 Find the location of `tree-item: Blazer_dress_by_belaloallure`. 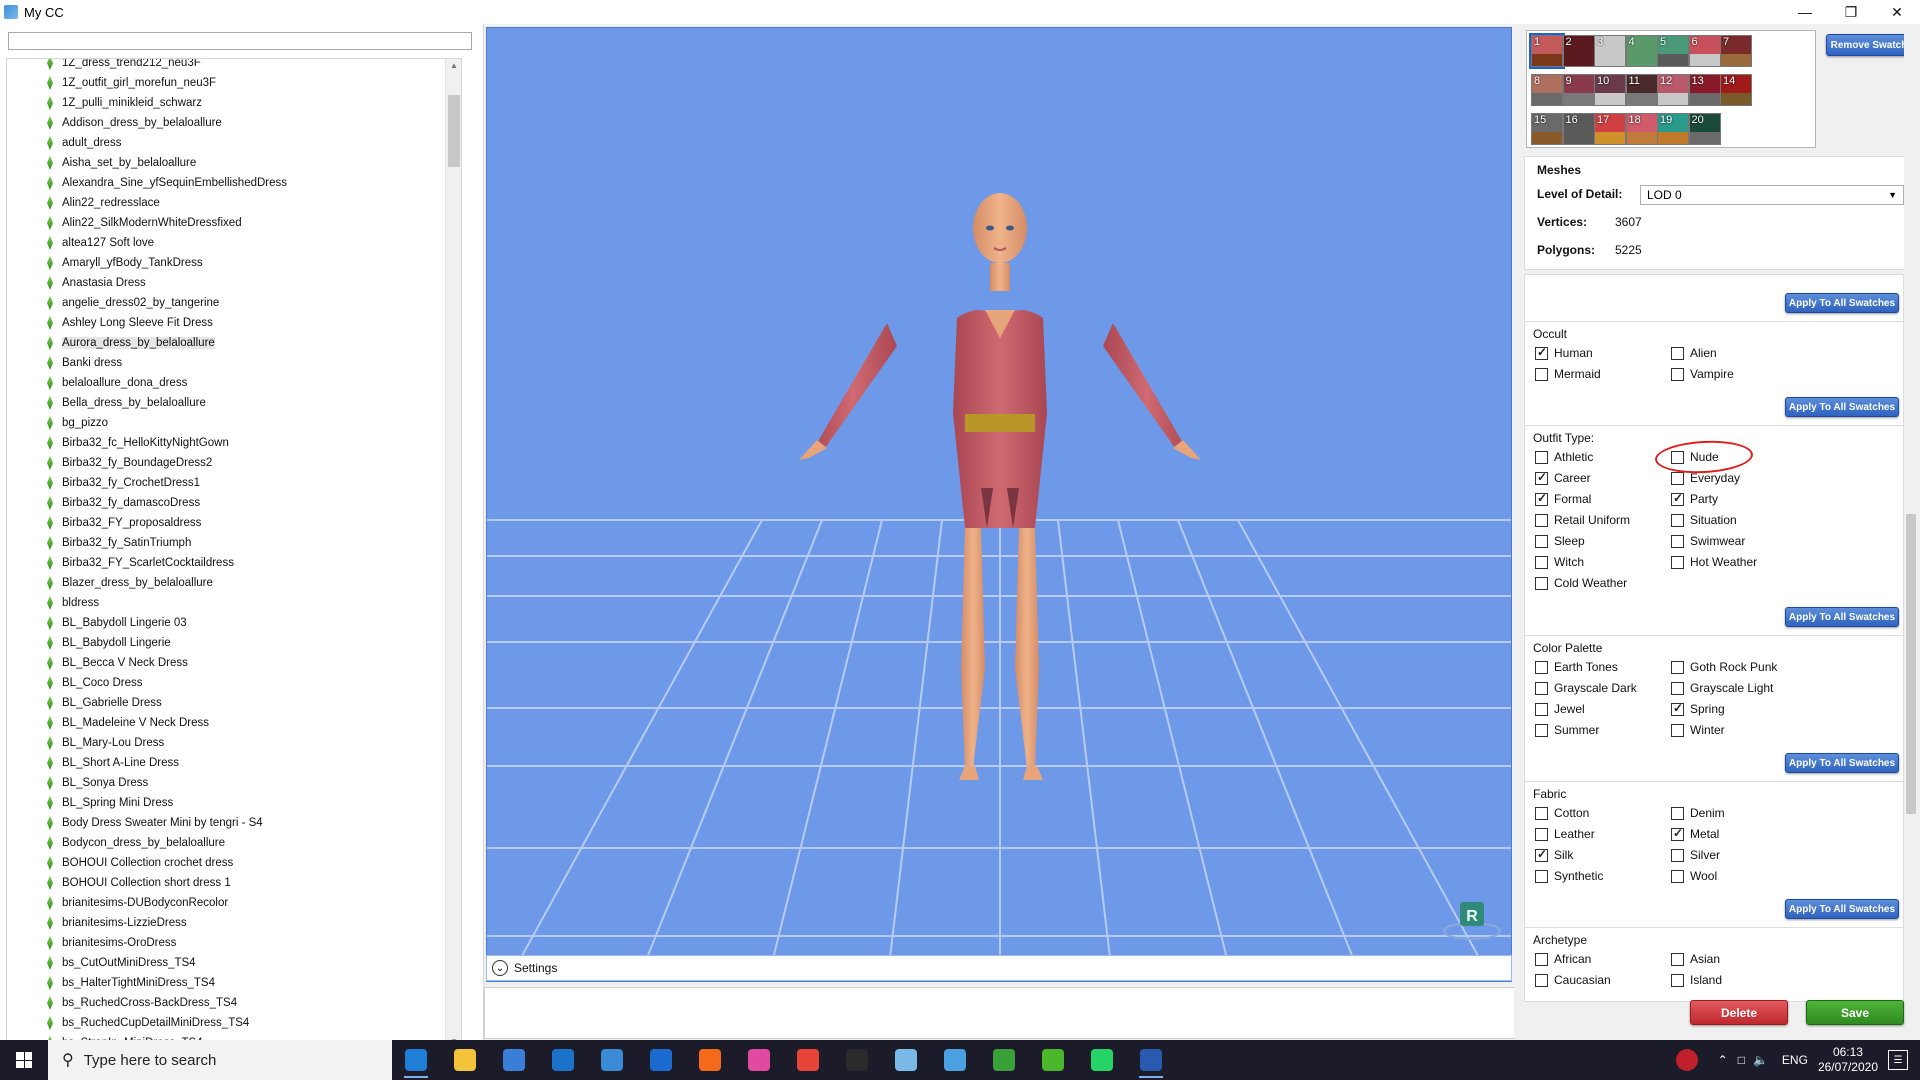

tree-item: Blazer_dress_by_belaloallure is located at coordinates (234, 583).